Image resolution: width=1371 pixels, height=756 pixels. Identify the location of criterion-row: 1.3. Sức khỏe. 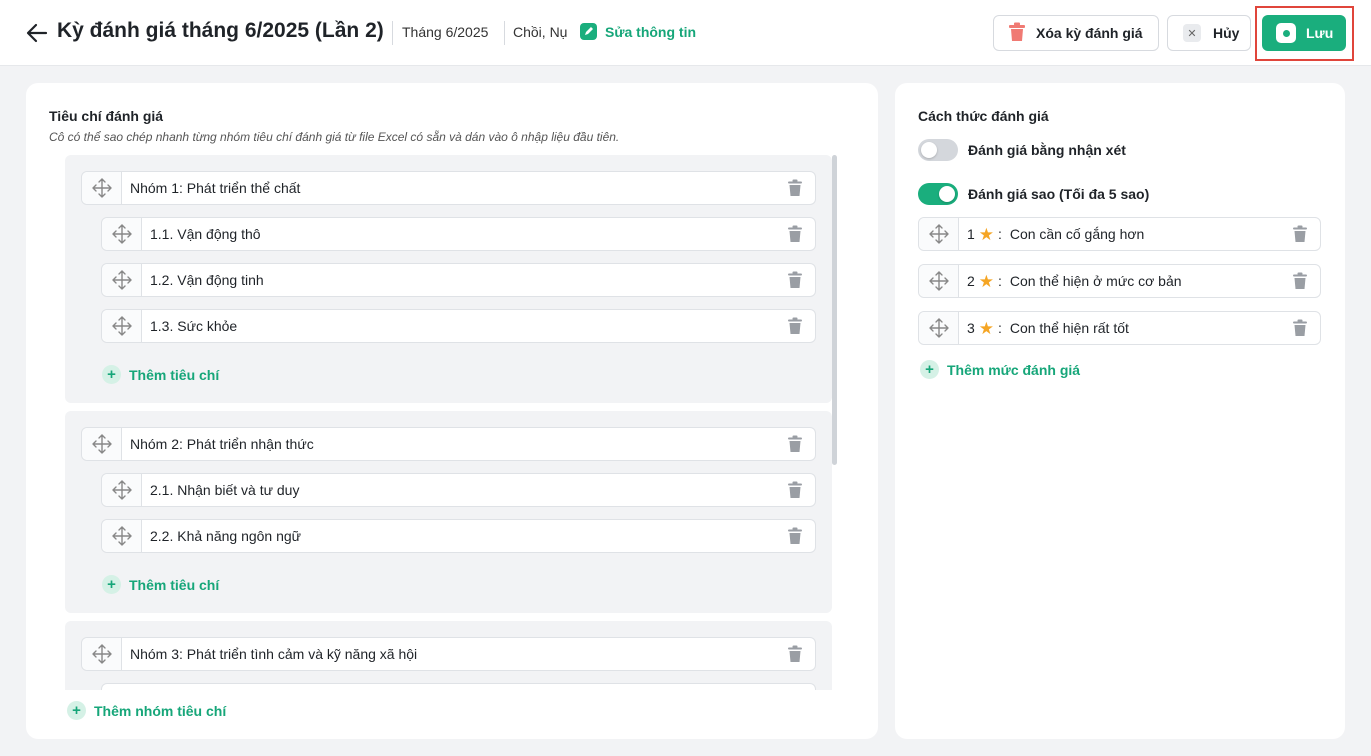
(458, 326).